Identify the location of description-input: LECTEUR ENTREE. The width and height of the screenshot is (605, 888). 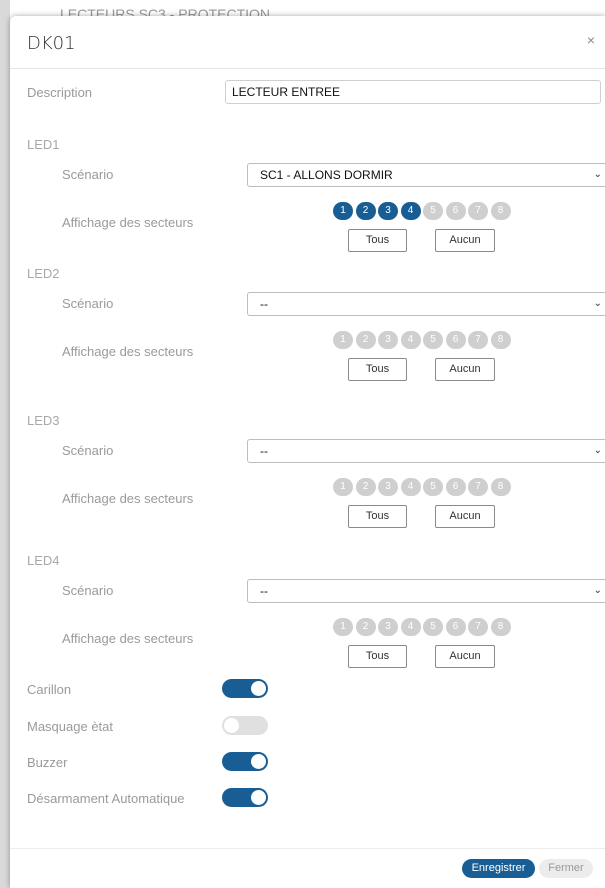
(413, 92).